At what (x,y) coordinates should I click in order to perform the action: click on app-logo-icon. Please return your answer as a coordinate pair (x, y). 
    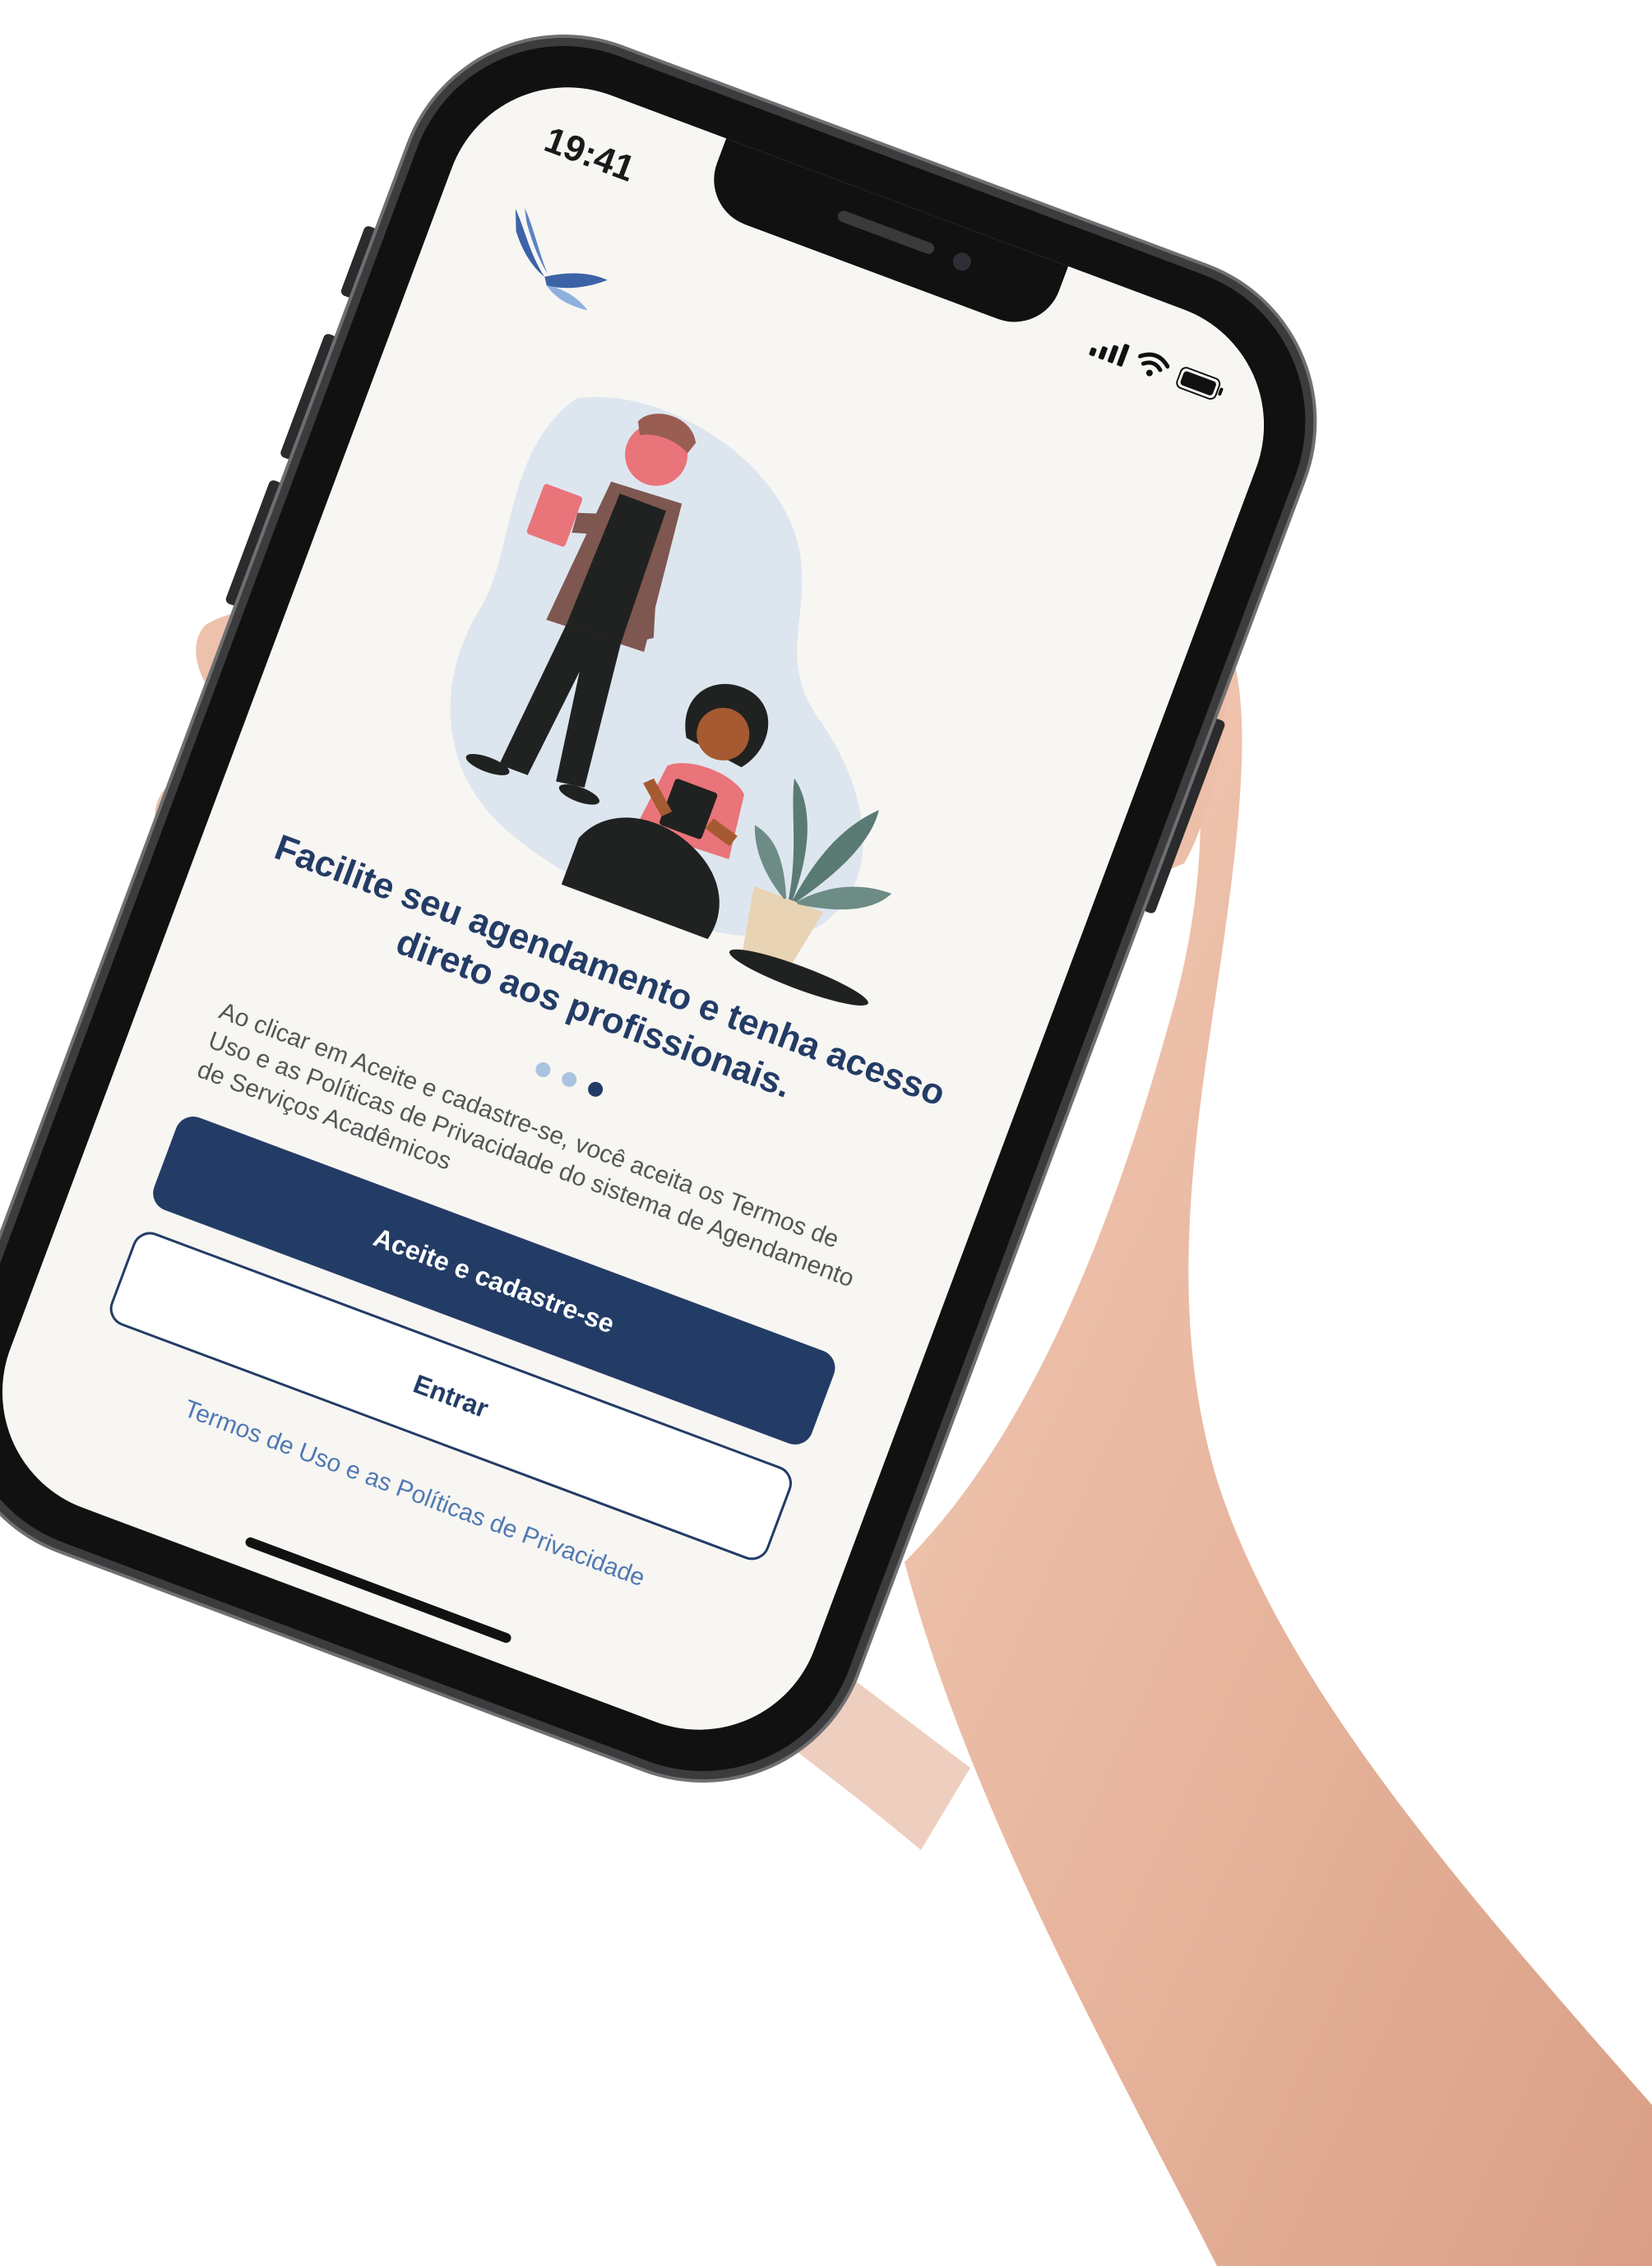
    Looking at the image, I should click on (552, 264).